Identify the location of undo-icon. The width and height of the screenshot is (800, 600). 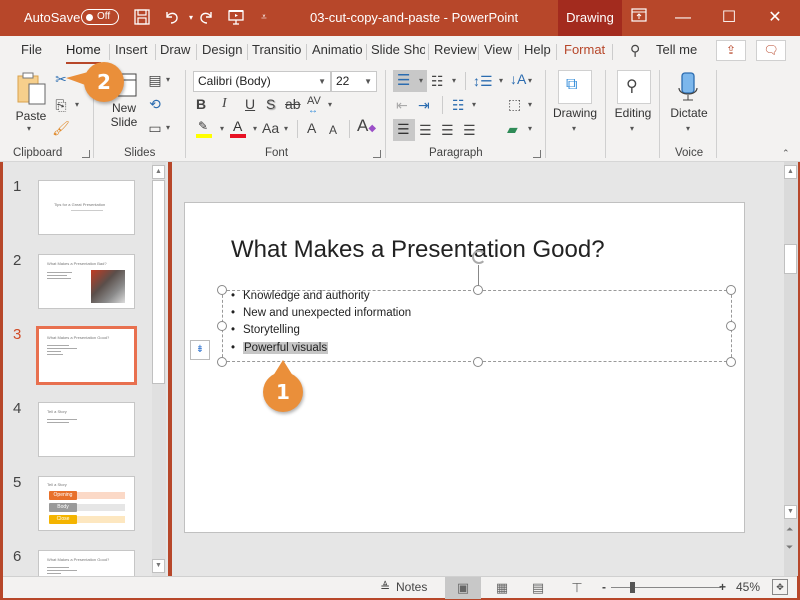
(172, 18).